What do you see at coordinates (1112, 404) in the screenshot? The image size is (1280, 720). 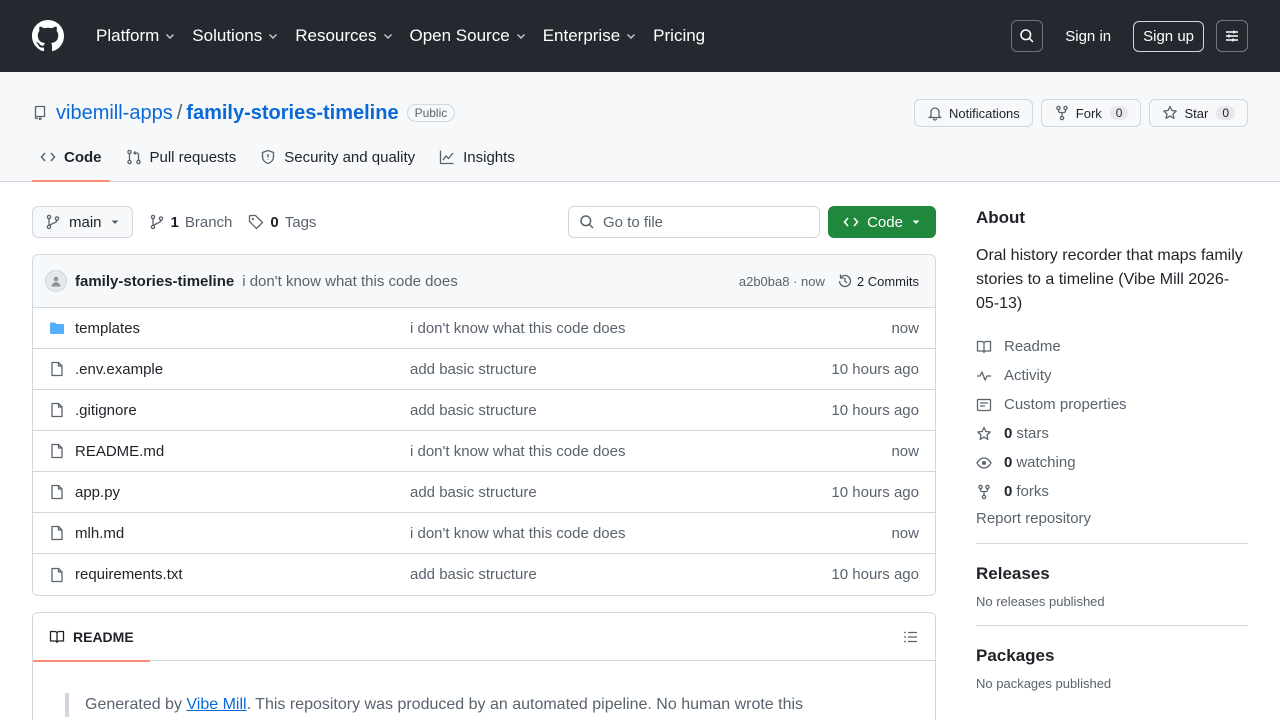 I see `custom-properties-link: Custom properties` at bounding box center [1112, 404].